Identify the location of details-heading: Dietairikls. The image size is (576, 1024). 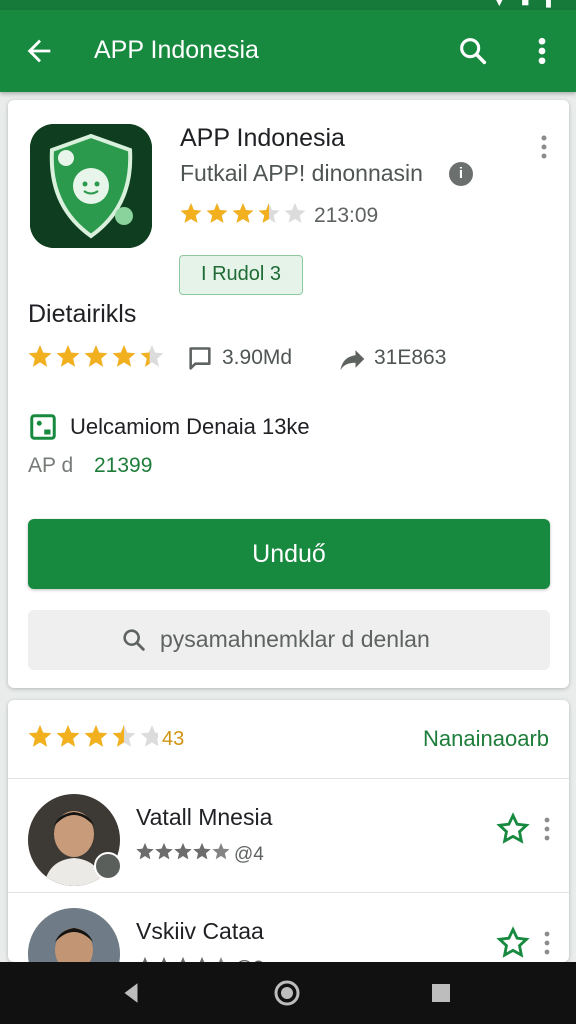
(82, 314).